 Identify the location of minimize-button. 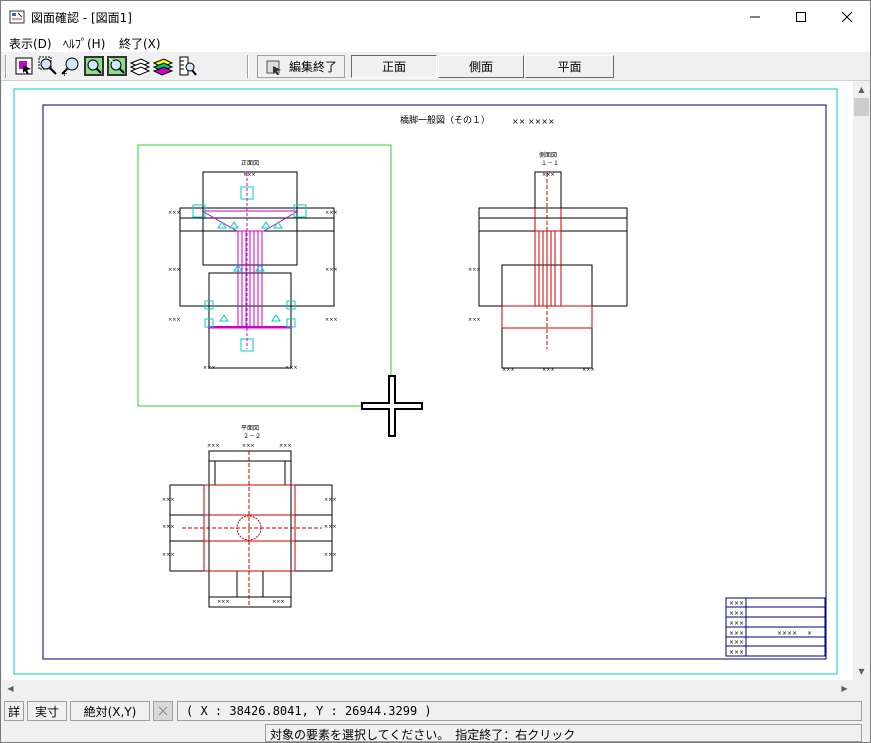
(755, 16).